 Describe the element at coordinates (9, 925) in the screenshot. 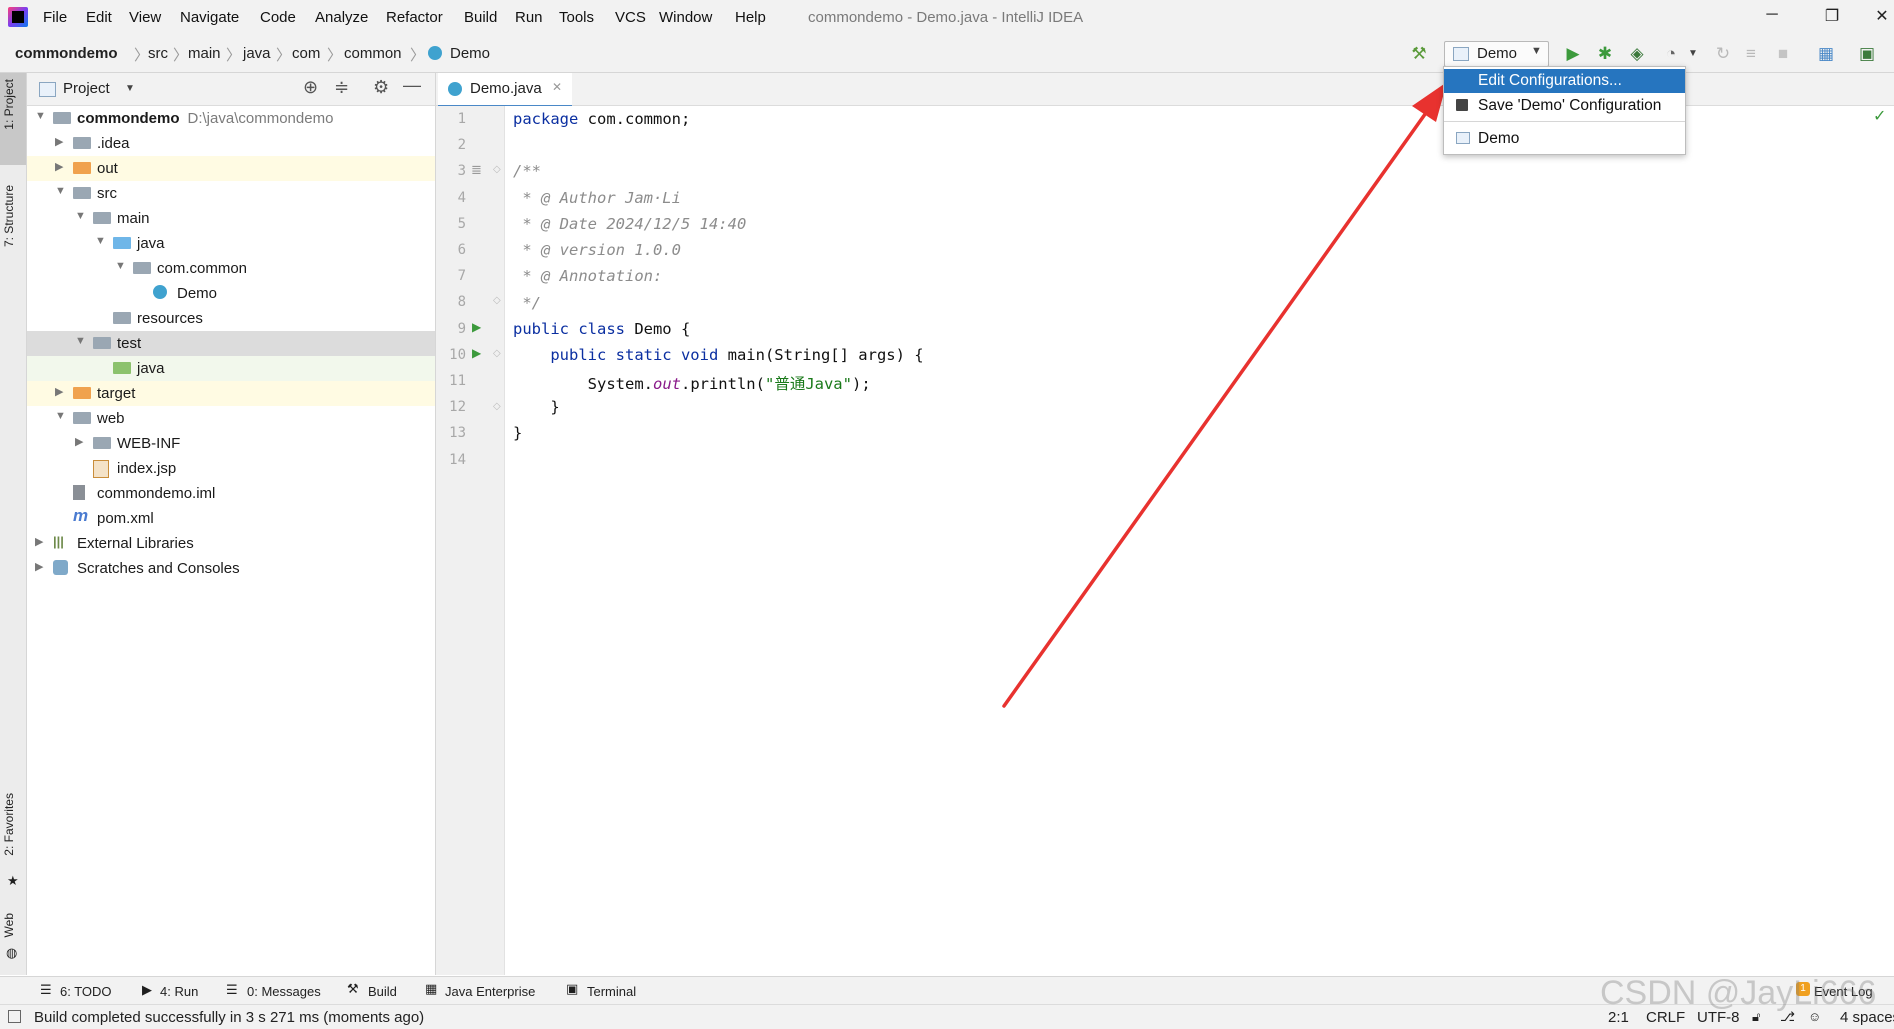

I see `web-tool-tab: Web` at that location.